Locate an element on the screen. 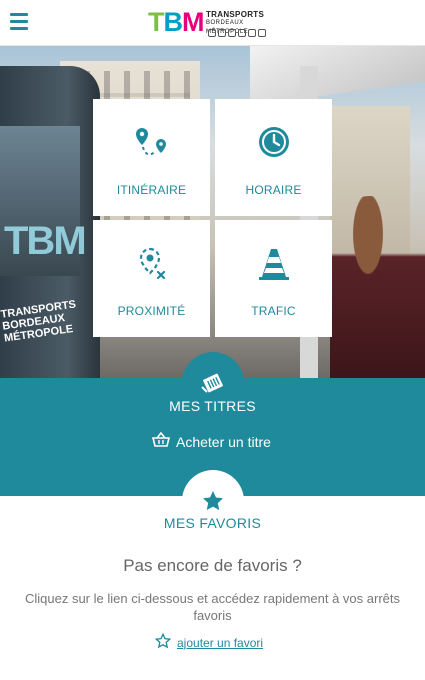 The image size is (425, 680). tram-image: TBM TRANSPORTS BORDEAUX MÉTROPOLE is located at coordinates (50, 222).